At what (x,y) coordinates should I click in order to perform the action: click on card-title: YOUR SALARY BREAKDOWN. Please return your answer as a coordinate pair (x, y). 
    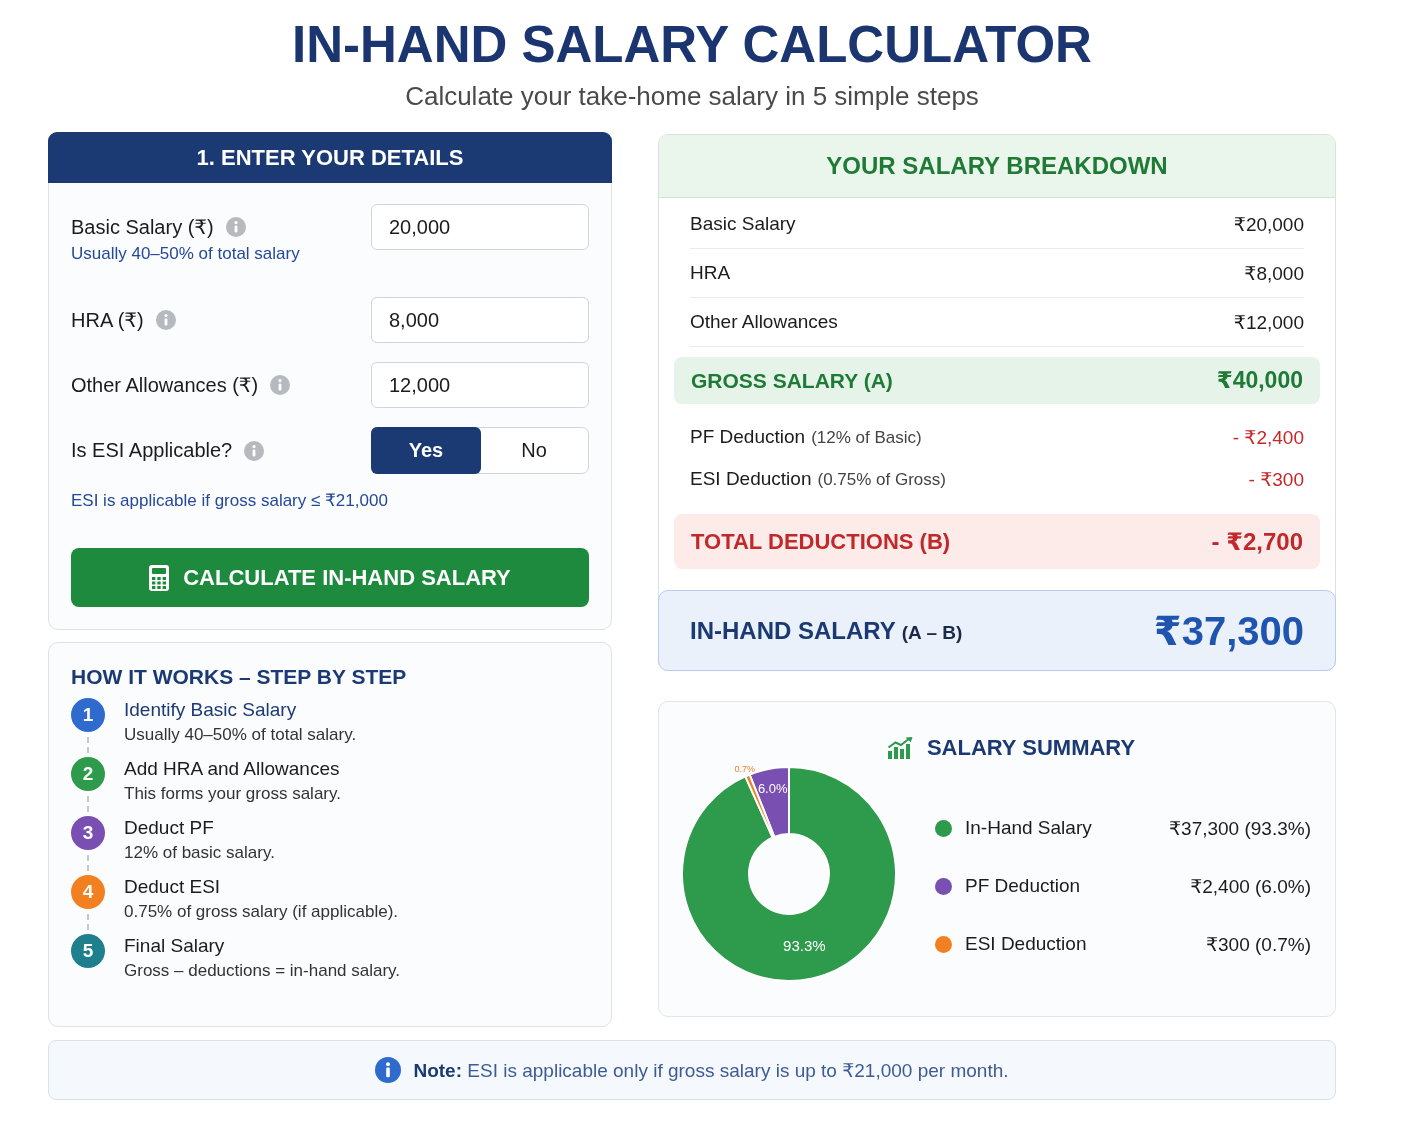
    Looking at the image, I should click on (997, 166).